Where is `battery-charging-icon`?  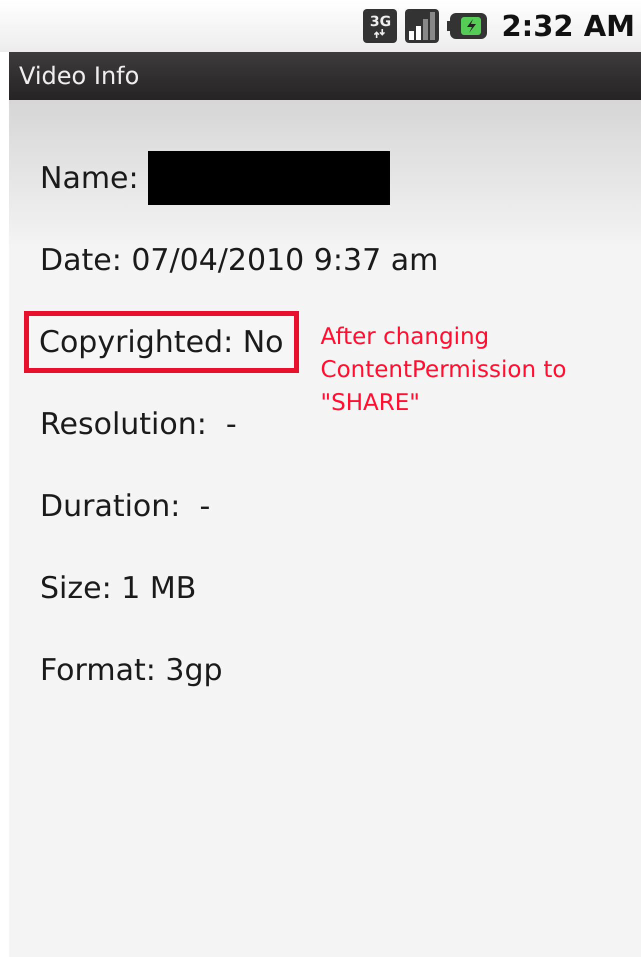 battery-charging-icon is located at coordinates (467, 26).